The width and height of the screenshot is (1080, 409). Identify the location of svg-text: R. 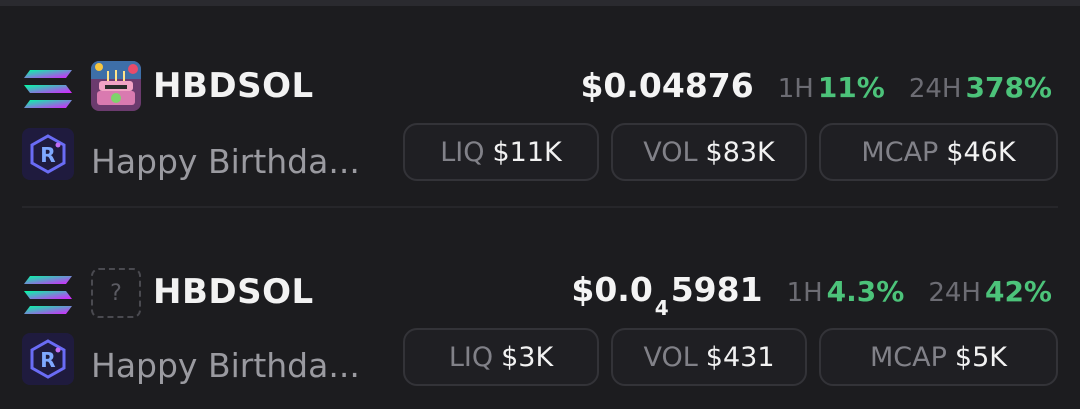
(47, 360).